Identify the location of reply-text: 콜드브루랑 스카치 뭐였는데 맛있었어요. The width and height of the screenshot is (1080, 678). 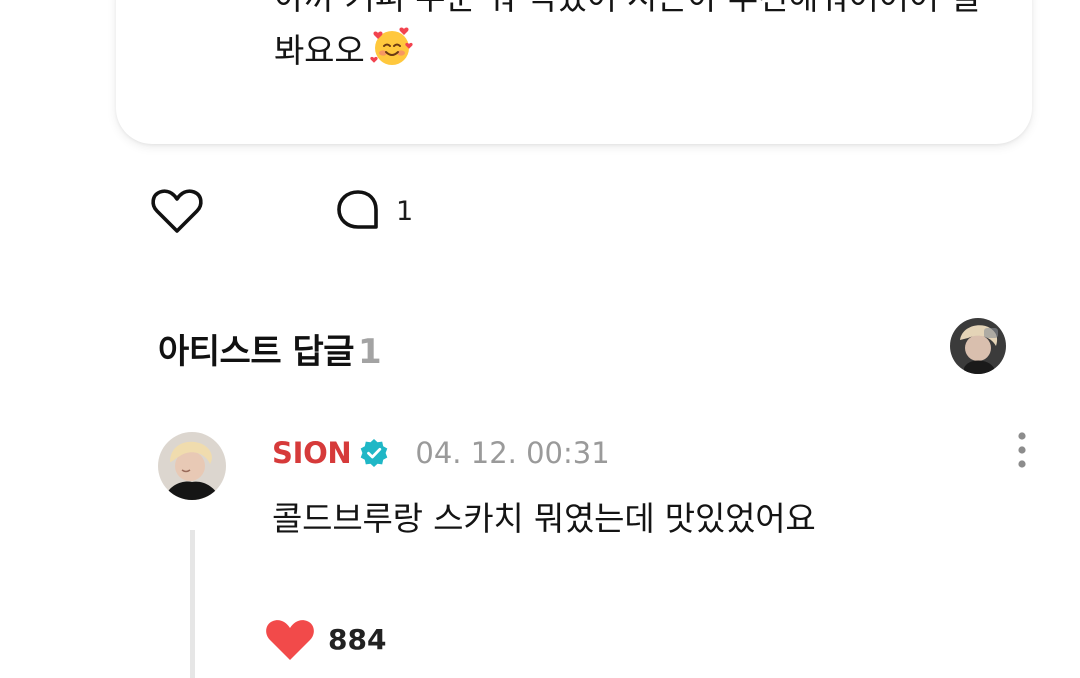
(544, 518).